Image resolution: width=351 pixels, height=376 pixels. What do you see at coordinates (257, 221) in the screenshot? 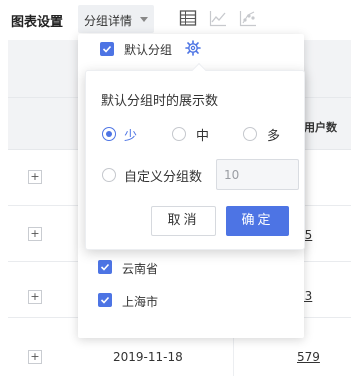
I see `confirm-button: 确定` at bounding box center [257, 221].